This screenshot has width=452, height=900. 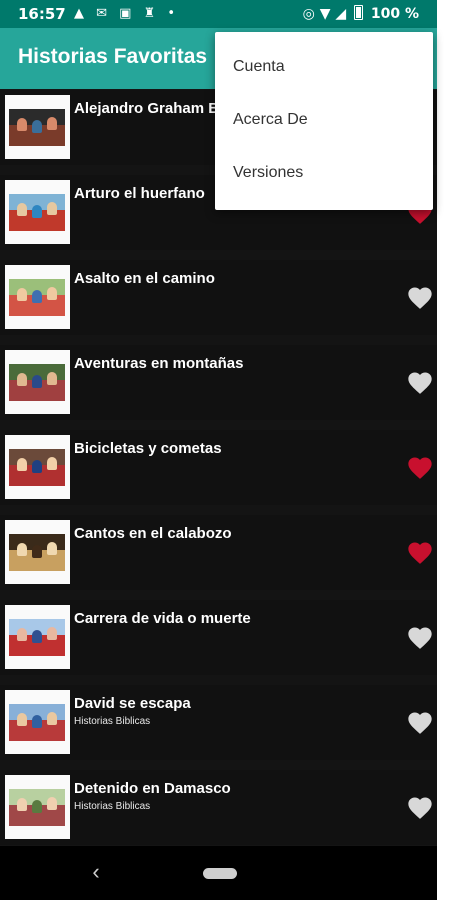 I want to click on story-title: Aventuras en montañas, so click(x=159, y=363).